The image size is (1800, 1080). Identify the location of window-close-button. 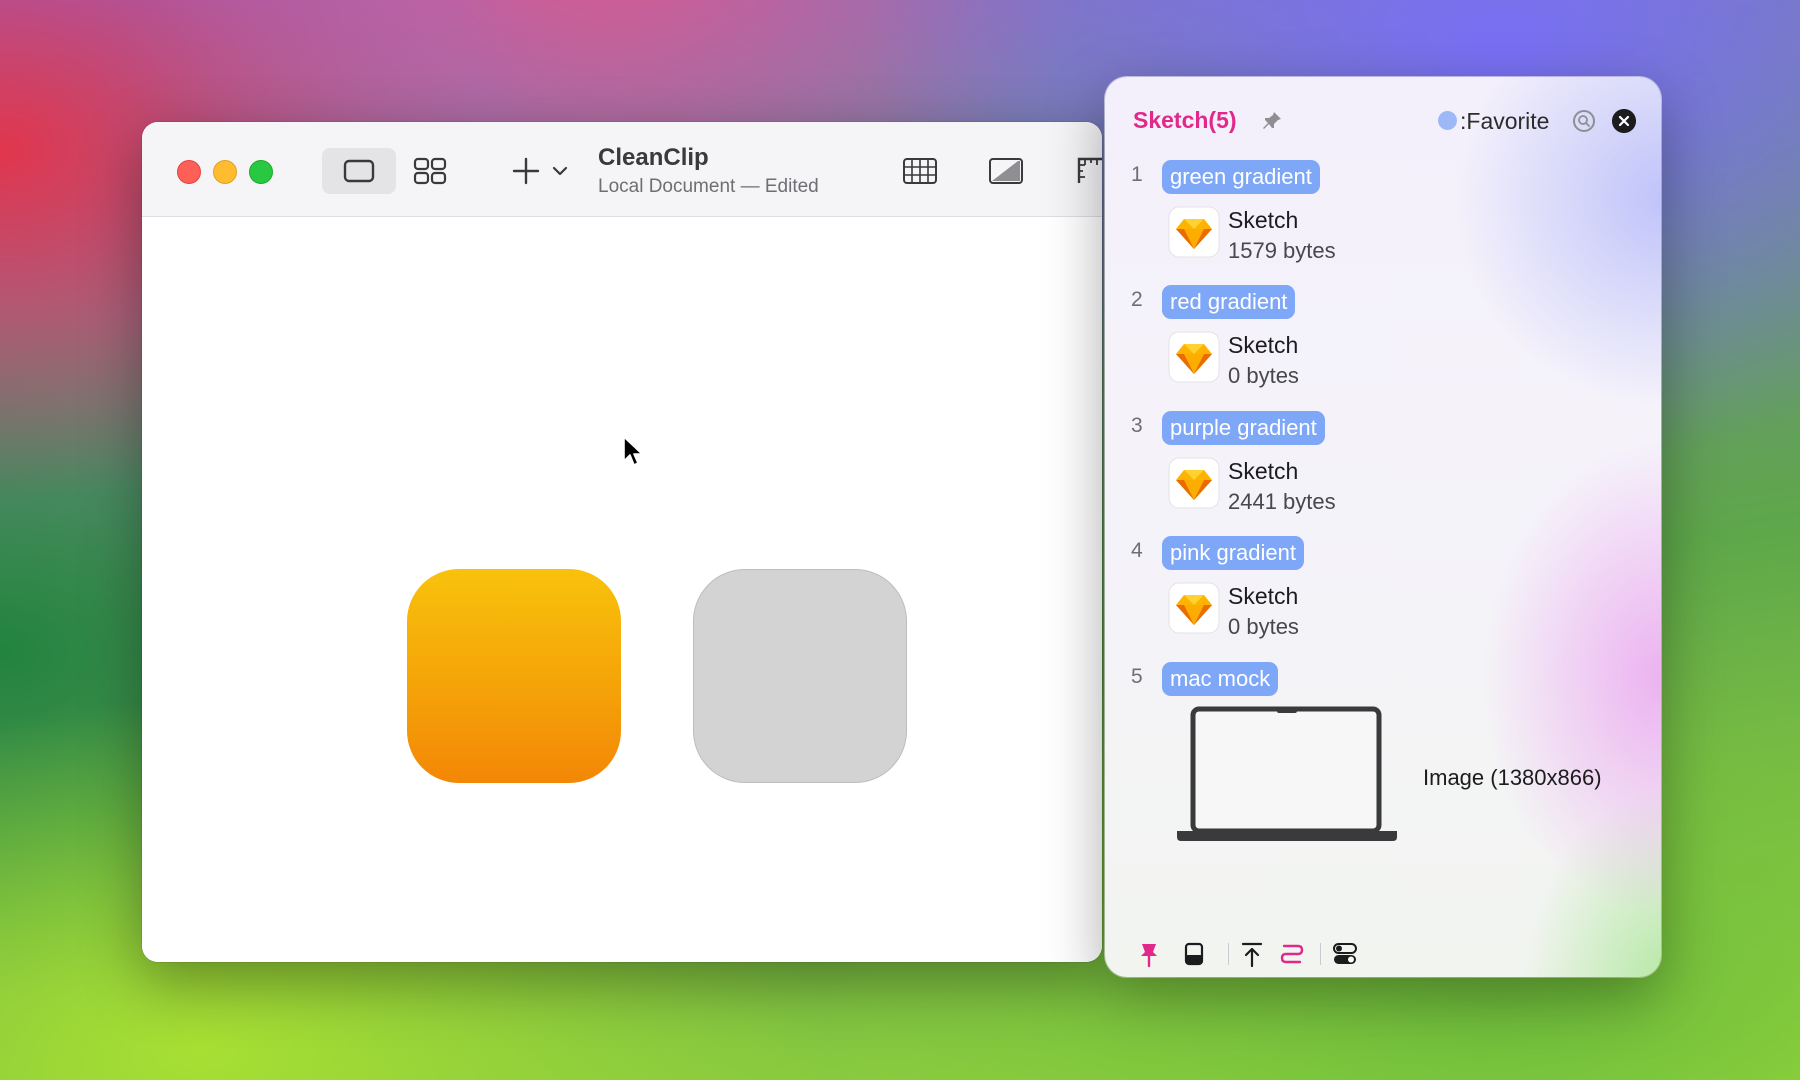
(189, 172).